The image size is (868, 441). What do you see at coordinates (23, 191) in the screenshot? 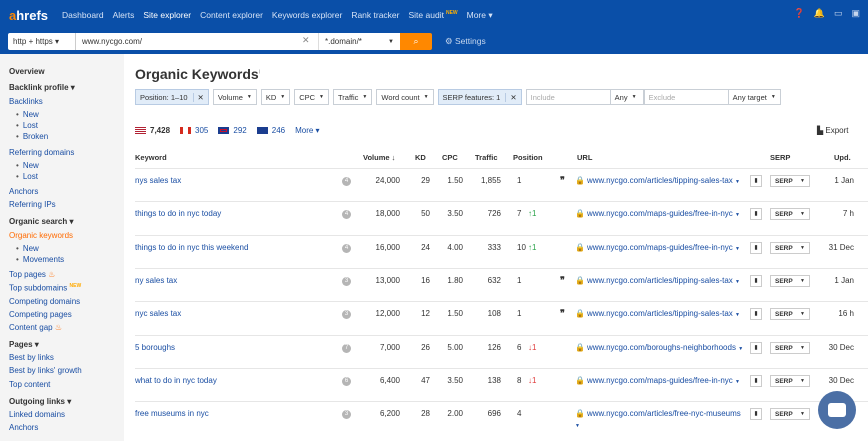
I see `sidebar-anchors: Anchors` at bounding box center [23, 191].